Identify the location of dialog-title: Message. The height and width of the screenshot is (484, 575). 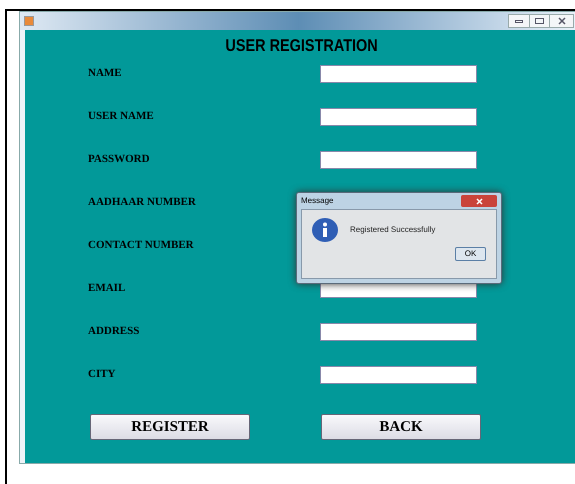
(317, 201).